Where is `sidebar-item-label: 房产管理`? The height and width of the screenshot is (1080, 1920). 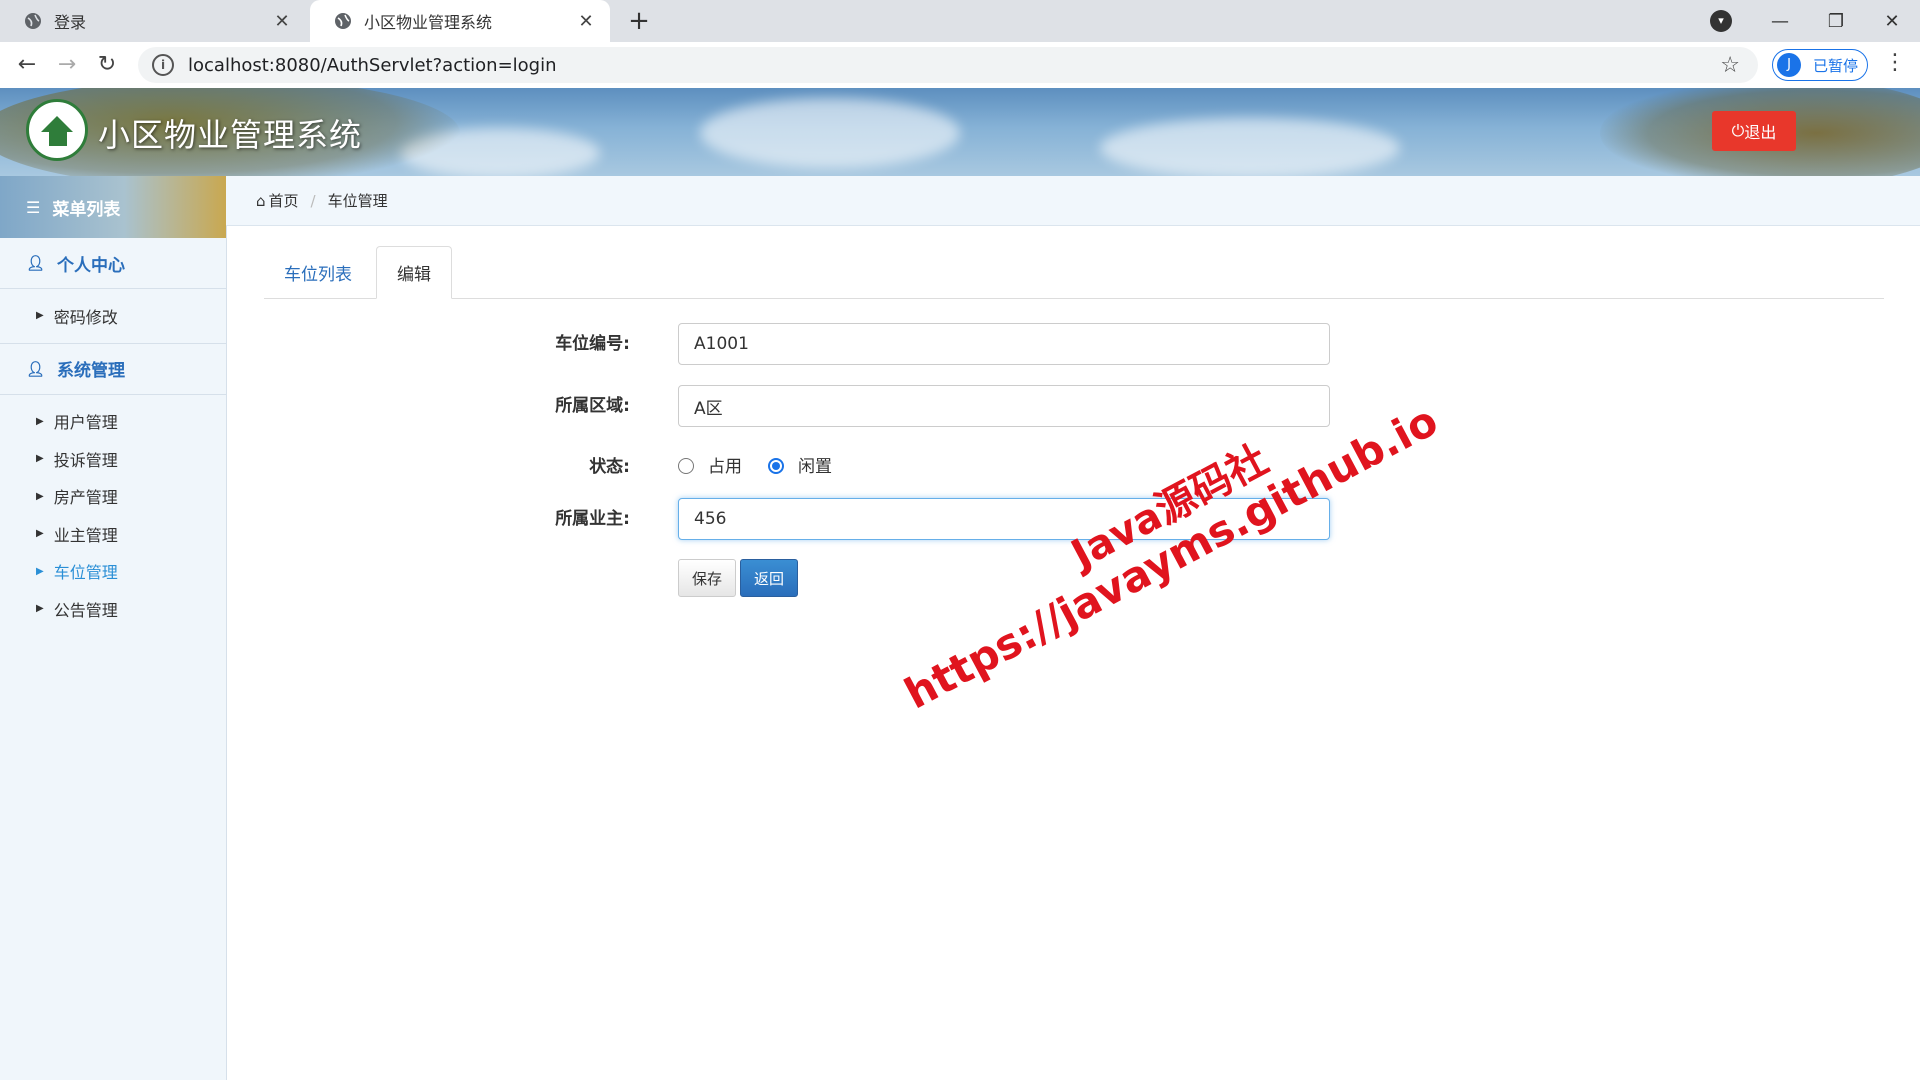
sidebar-item-label: 房产管理 is located at coordinates (85, 498).